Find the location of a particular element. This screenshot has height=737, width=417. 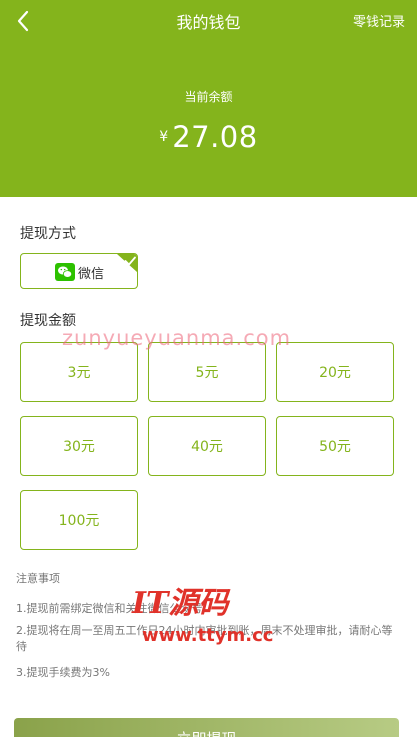

currency-symbol: ¥ is located at coordinates (164, 137).